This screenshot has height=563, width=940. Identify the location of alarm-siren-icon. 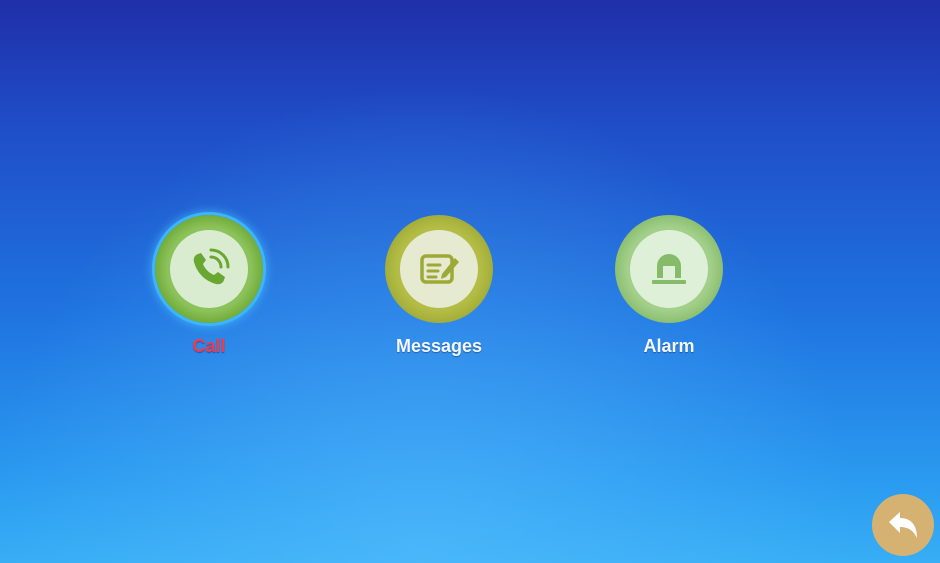
(669, 269).